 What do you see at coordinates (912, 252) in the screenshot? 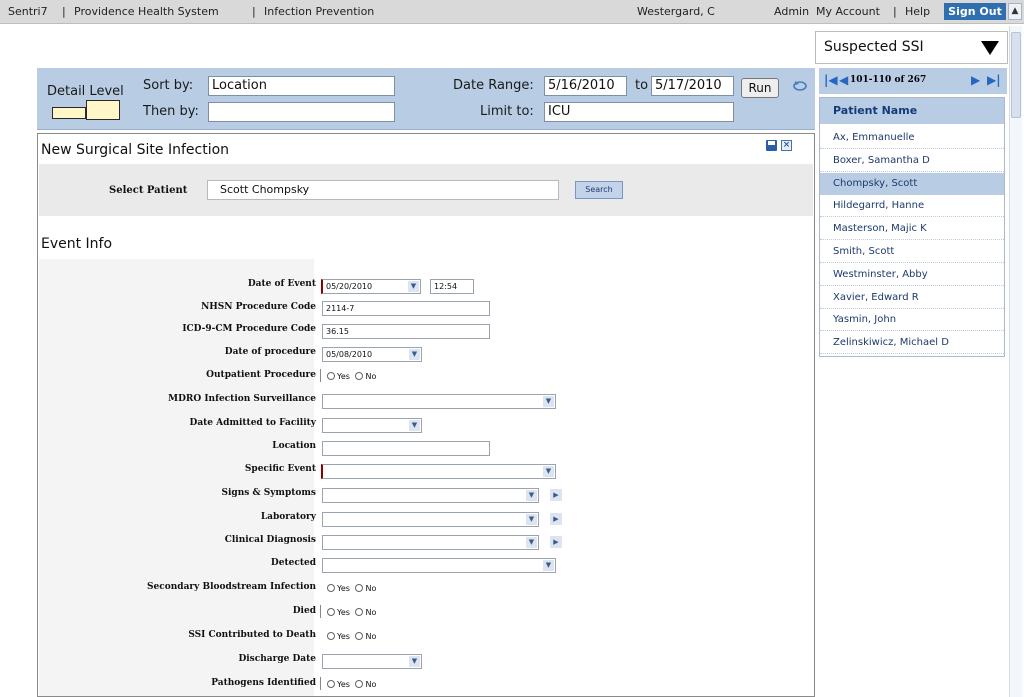
I see `patient-list-item: Smith, Scott` at bounding box center [912, 252].